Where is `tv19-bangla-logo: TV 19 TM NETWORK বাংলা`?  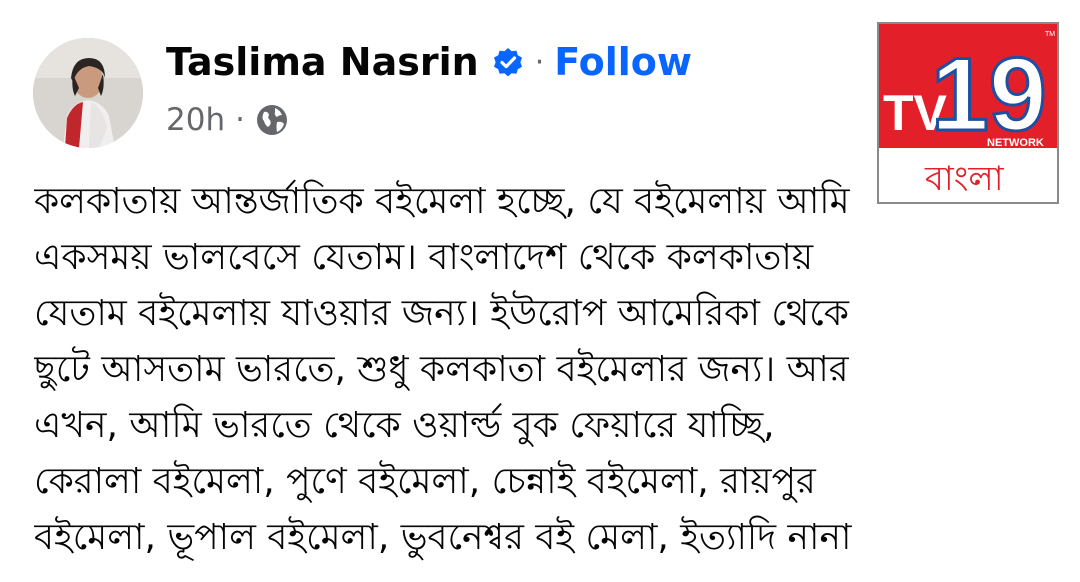 tv19-bangla-logo: TV 19 TM NETWORK বাংলা is located at coordinates (968, 113).